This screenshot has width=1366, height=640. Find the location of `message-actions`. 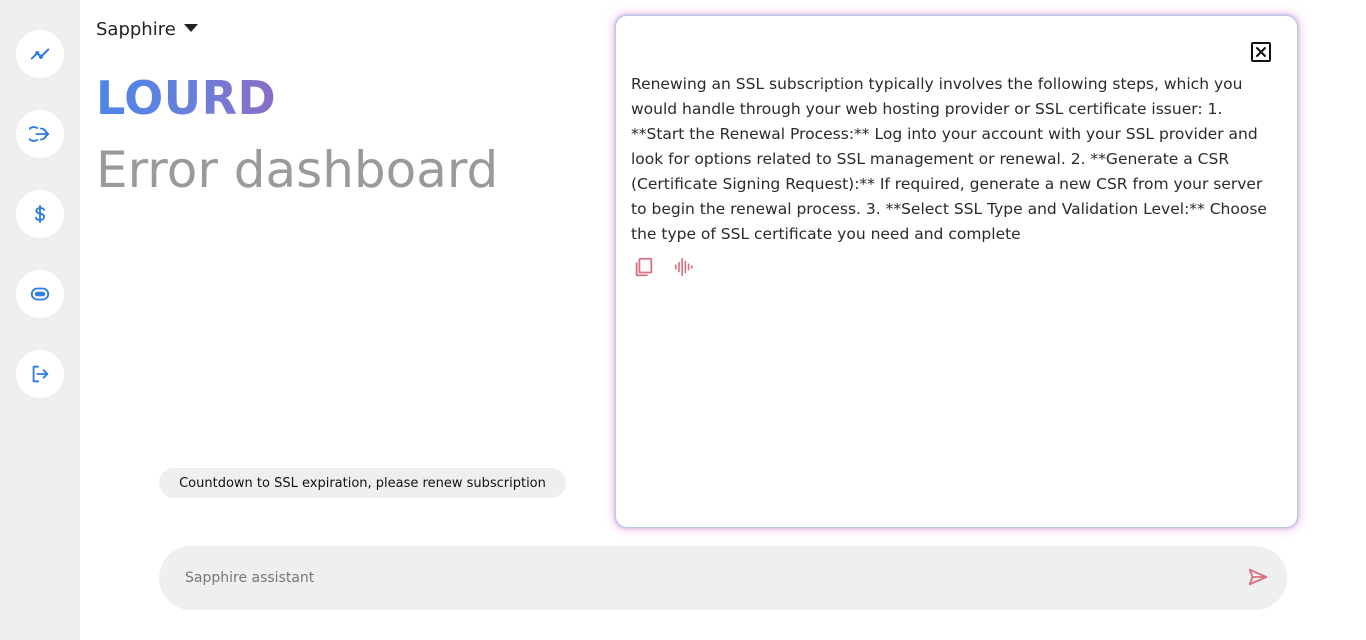

message-actions is located at coordinates (664, 267).